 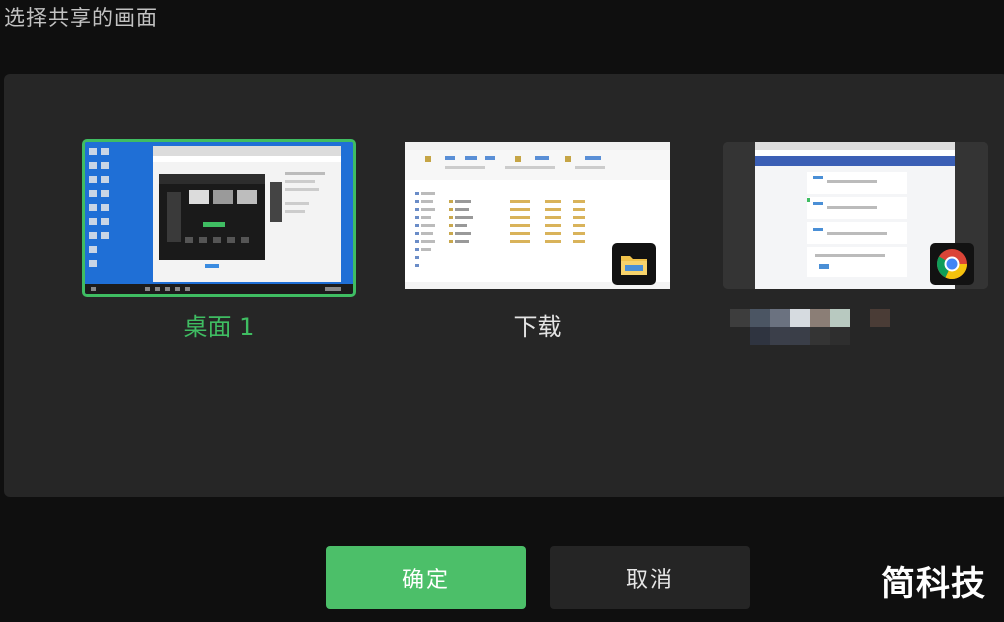 I want to click on source-label: 下载, so click(x=537, y=327).